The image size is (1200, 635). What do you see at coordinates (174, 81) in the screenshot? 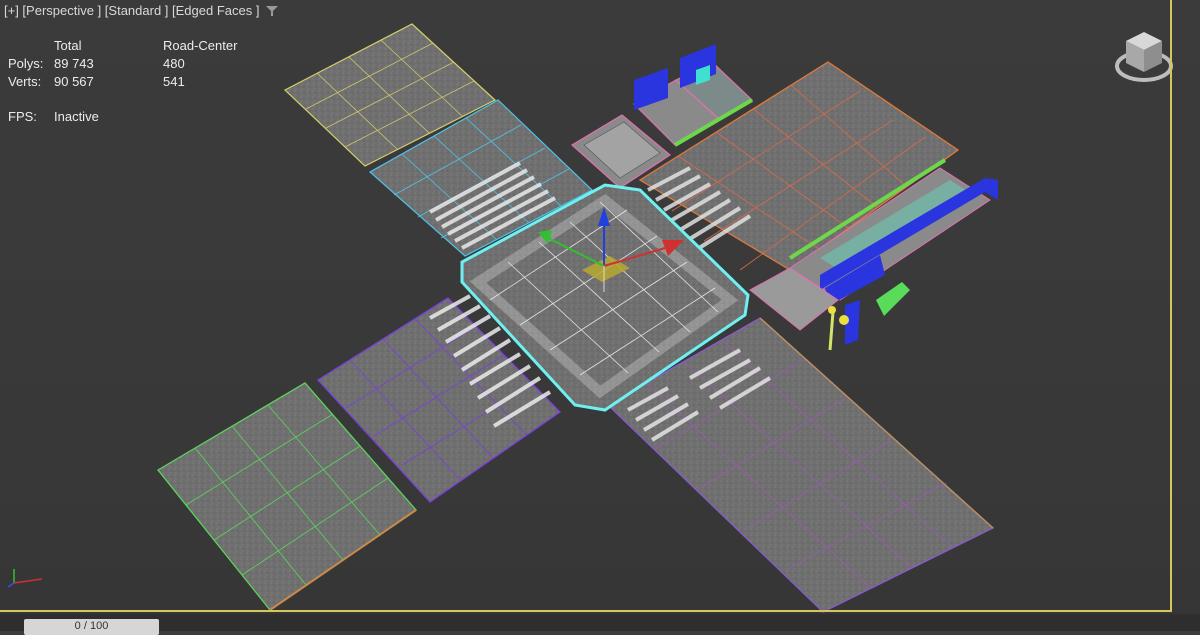
I see `stats-verts-selection: 541` at bounding box center [174, 81].